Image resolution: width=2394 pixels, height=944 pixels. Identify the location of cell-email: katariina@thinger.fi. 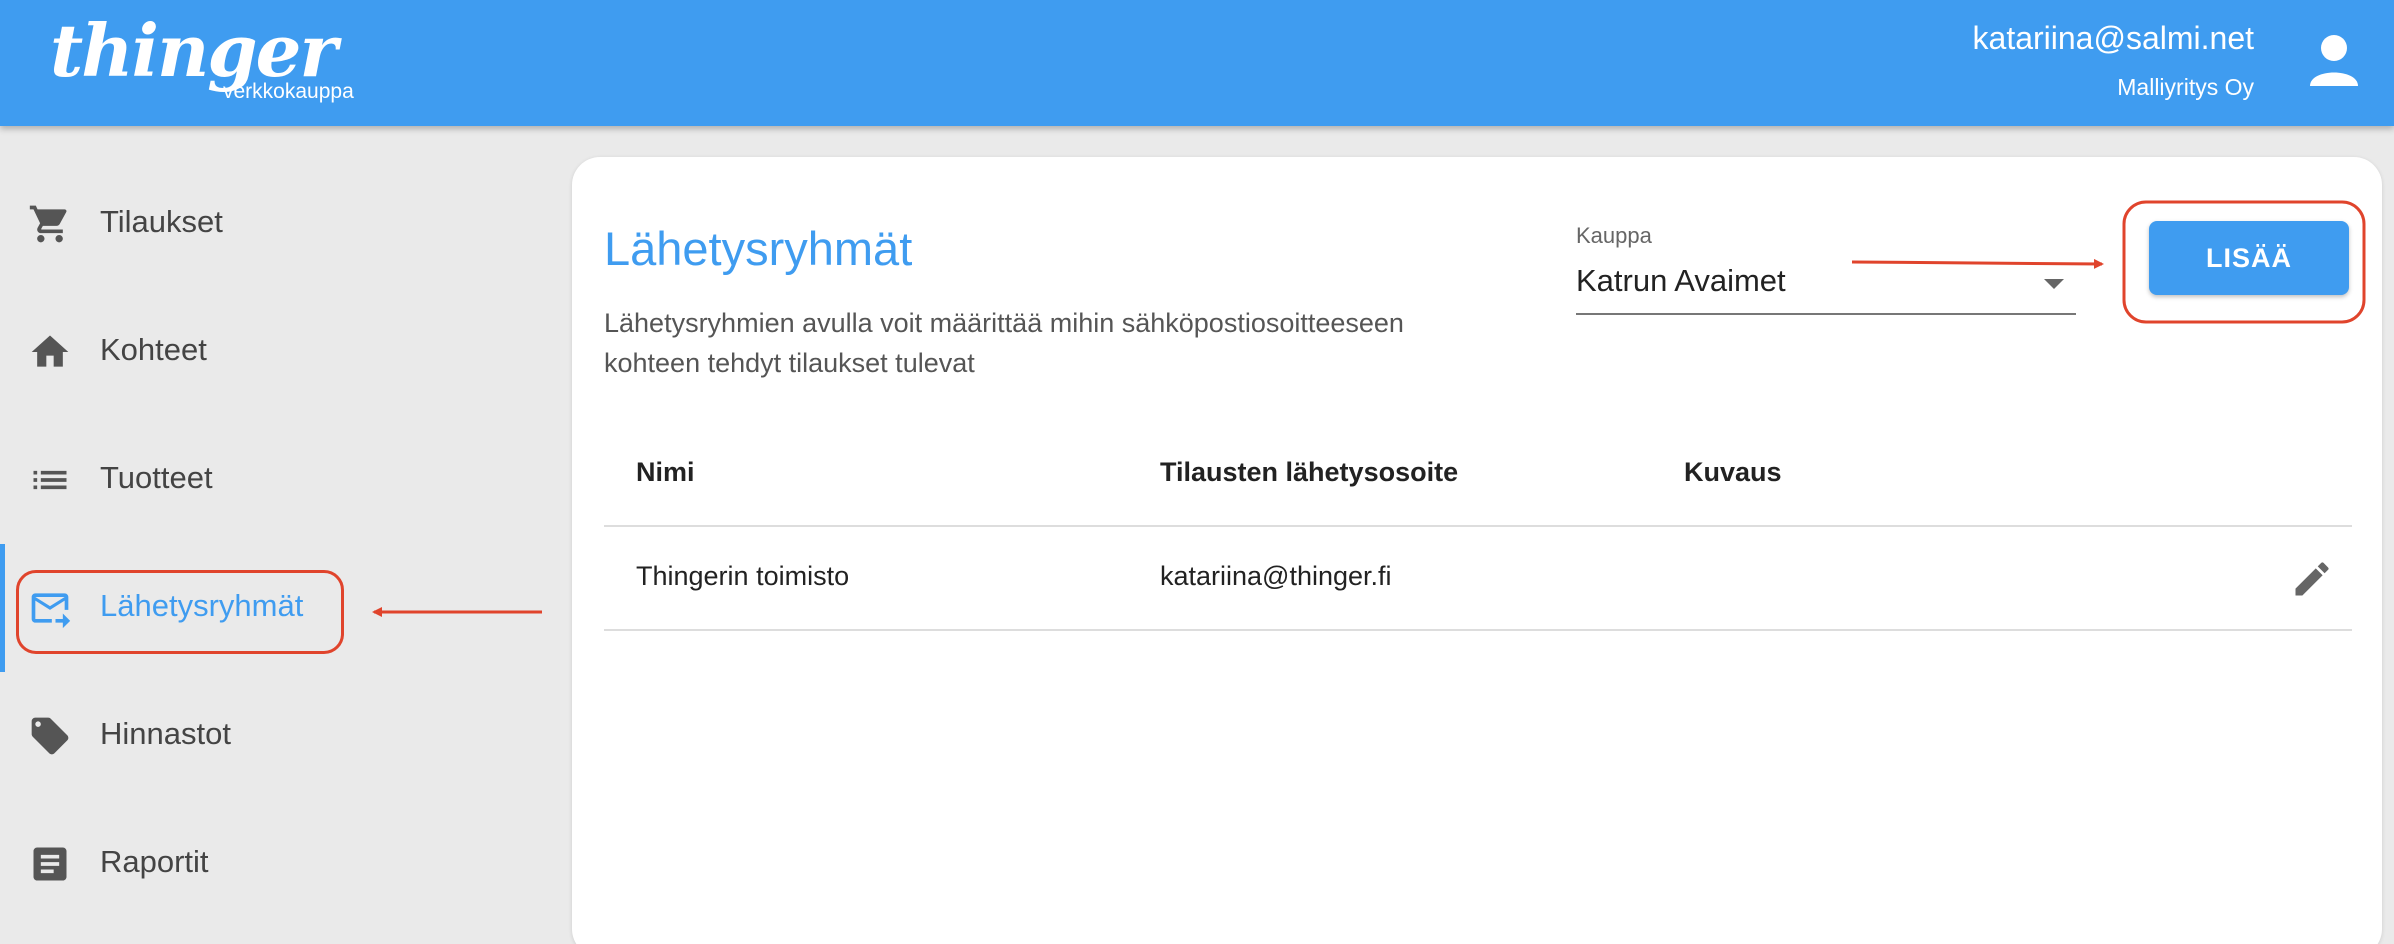
(1276, 576).